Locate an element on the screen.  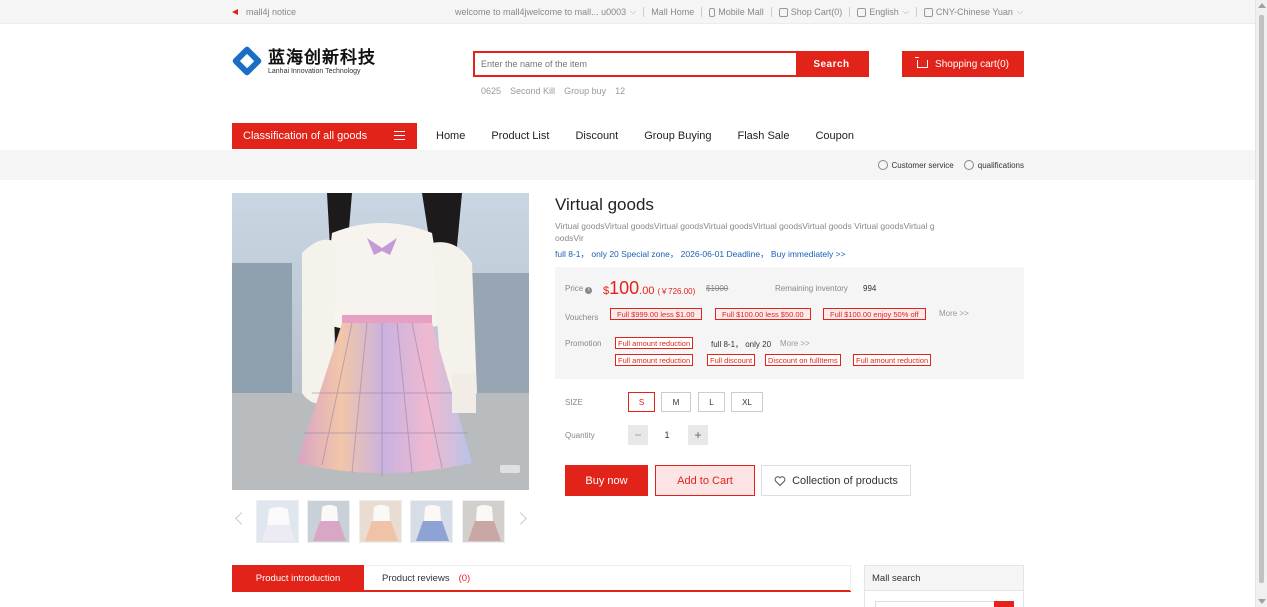
language-select: English ⌵ is located at coordinates (883, 12).